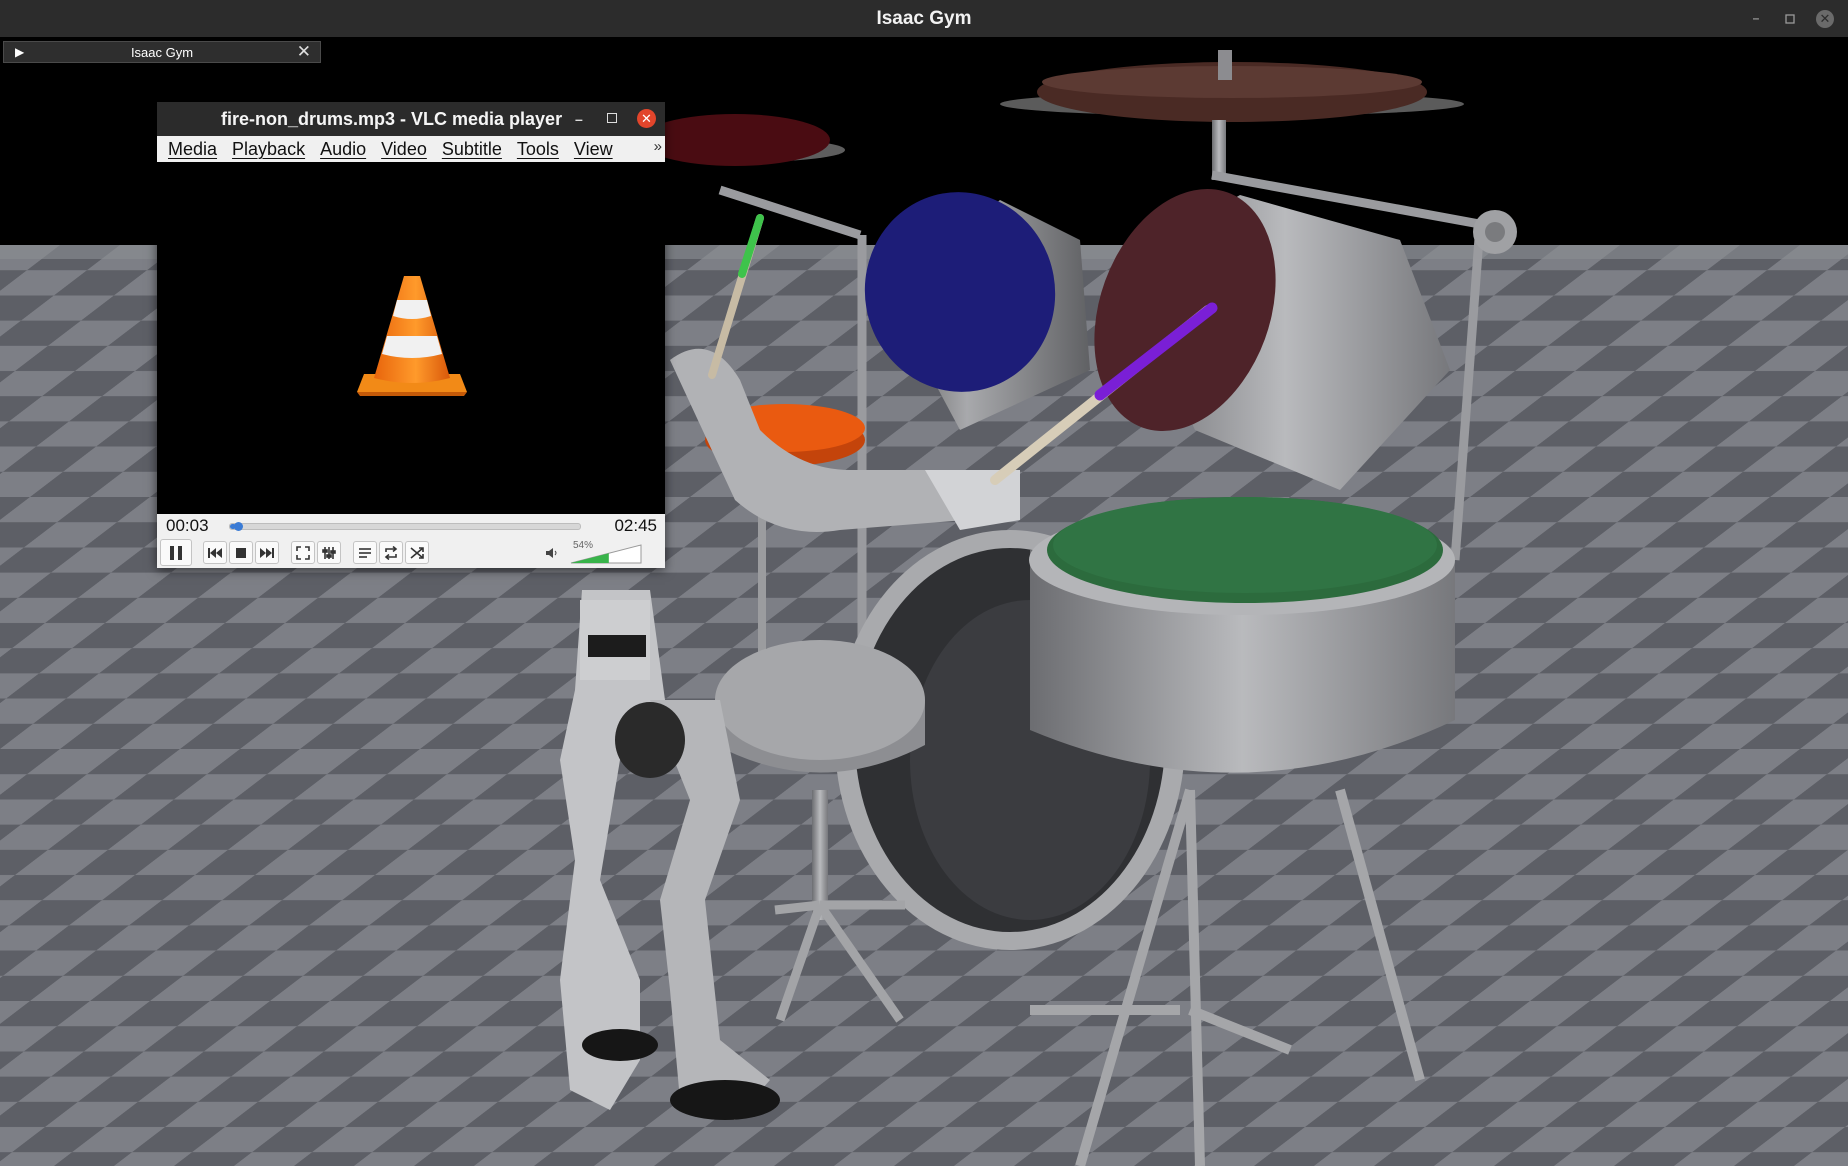 The width and height of the screenshot is (1848, 1166). I want to click on shuffle-button, so click(417, 552).